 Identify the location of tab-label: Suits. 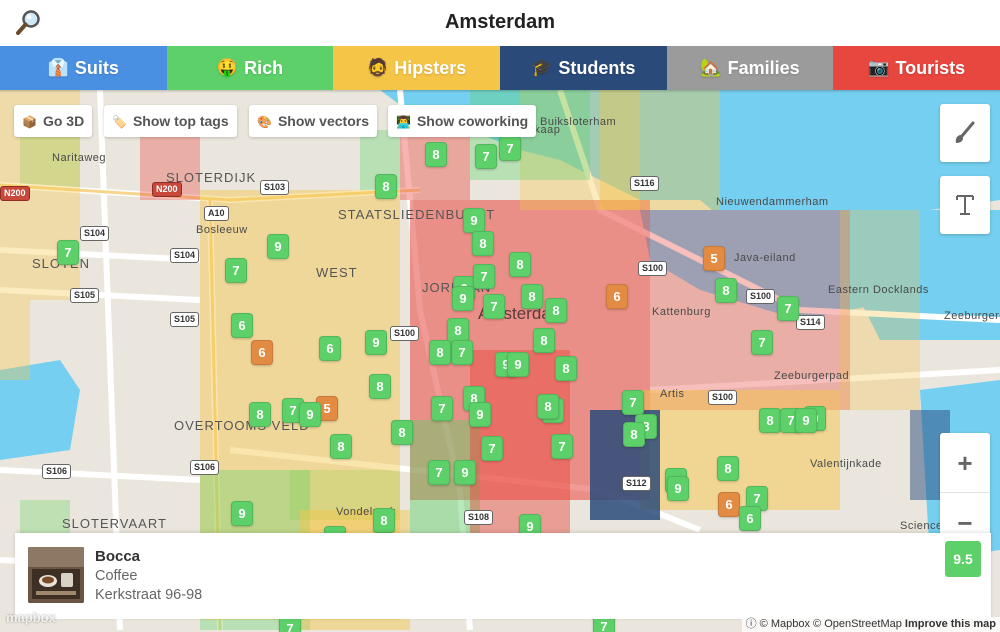
(96, 67).